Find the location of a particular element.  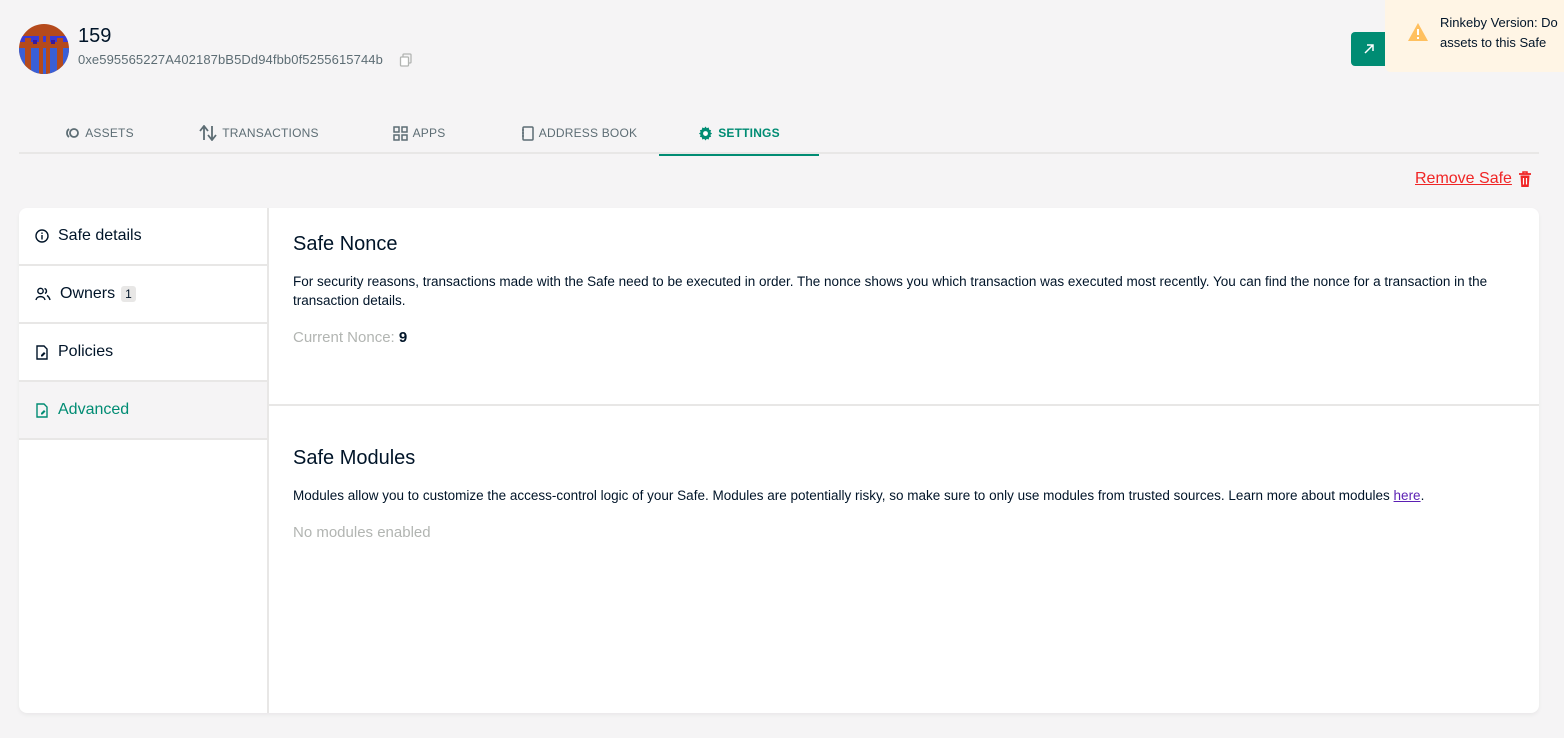

gear-icon is located at coordinates (706, 133).